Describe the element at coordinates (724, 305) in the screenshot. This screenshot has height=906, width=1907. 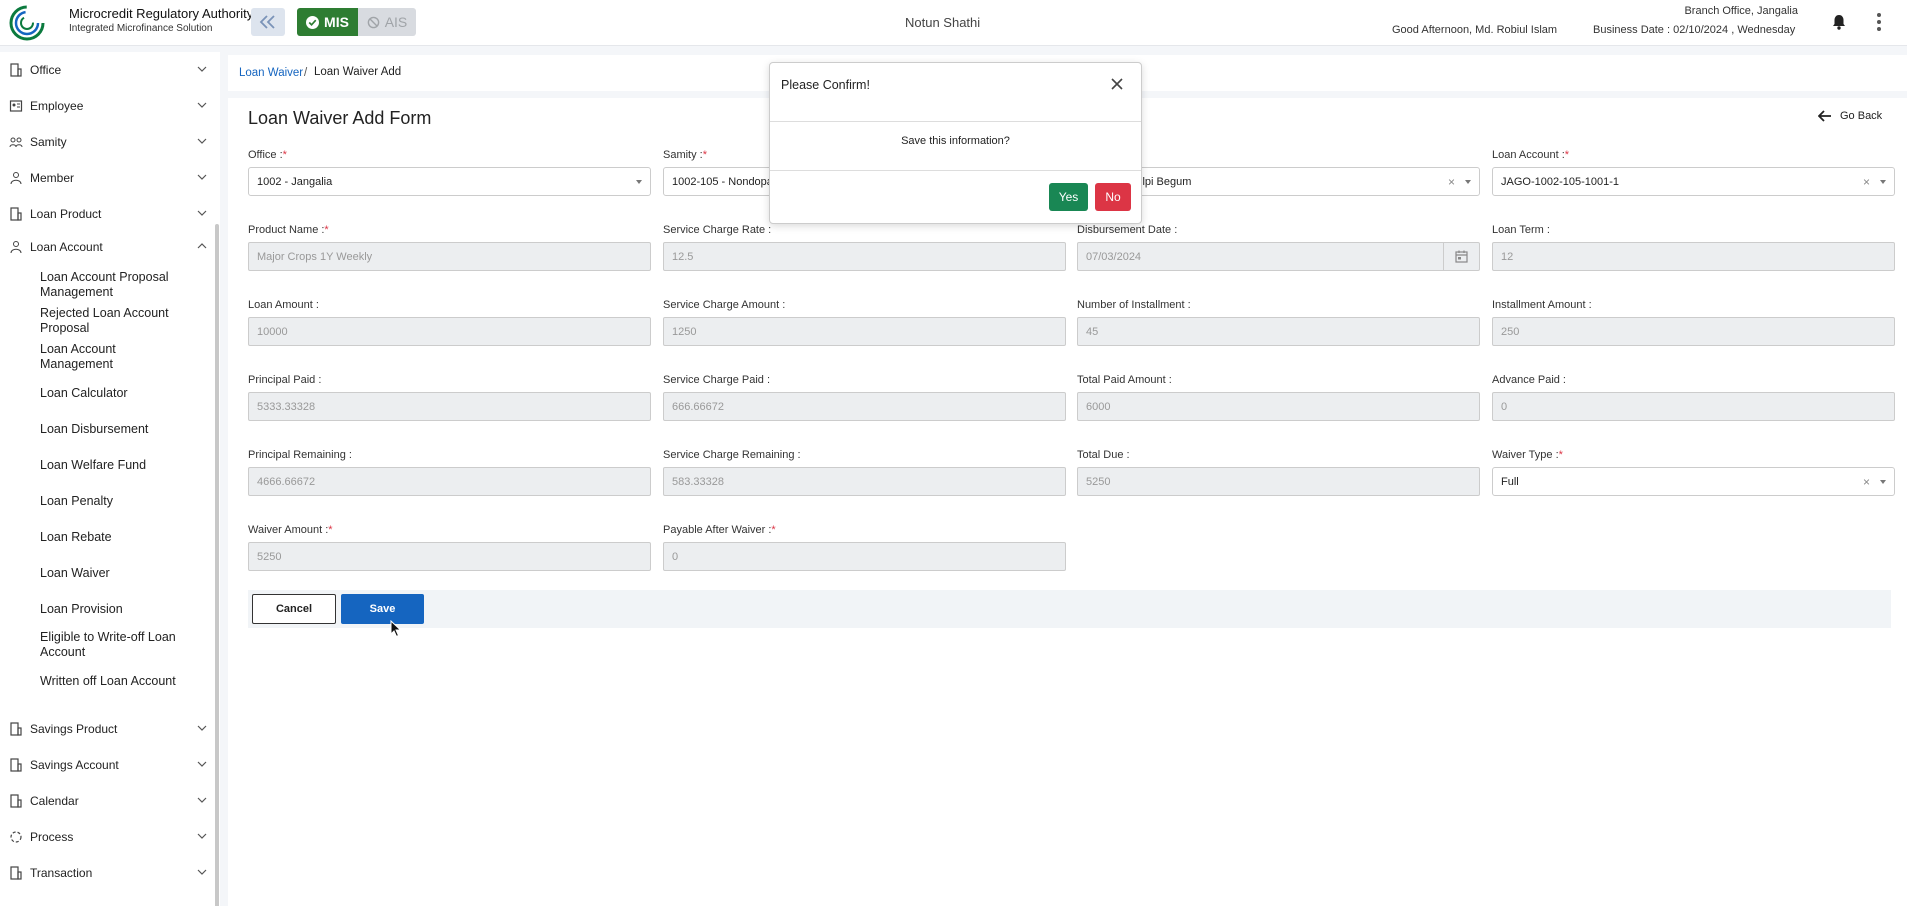
I see `service-charge-amount-label: Service Charge Amount :` at that location.